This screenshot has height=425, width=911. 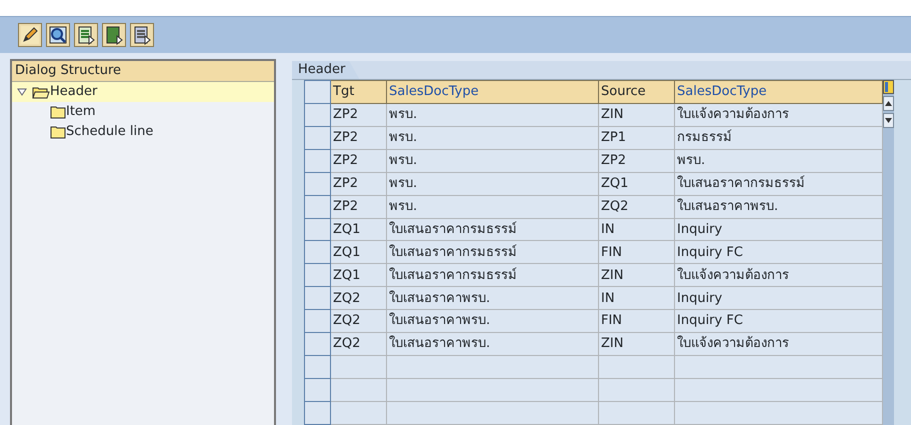 What do you see at coordinates (81, 112) in the screenshot?
I see `tree-label: Item` at bounding box center [81, 112].